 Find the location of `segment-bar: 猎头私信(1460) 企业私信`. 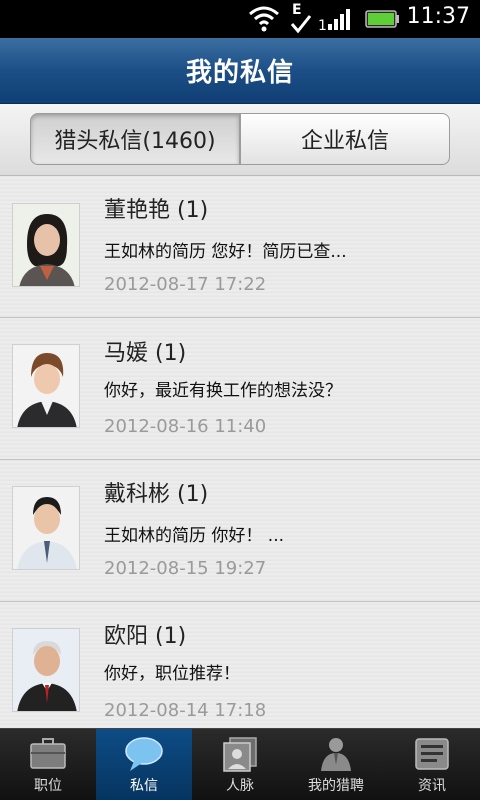

segment-bar: 猎头私信(1460) 企业私信 is located at coordinates (240, 140).